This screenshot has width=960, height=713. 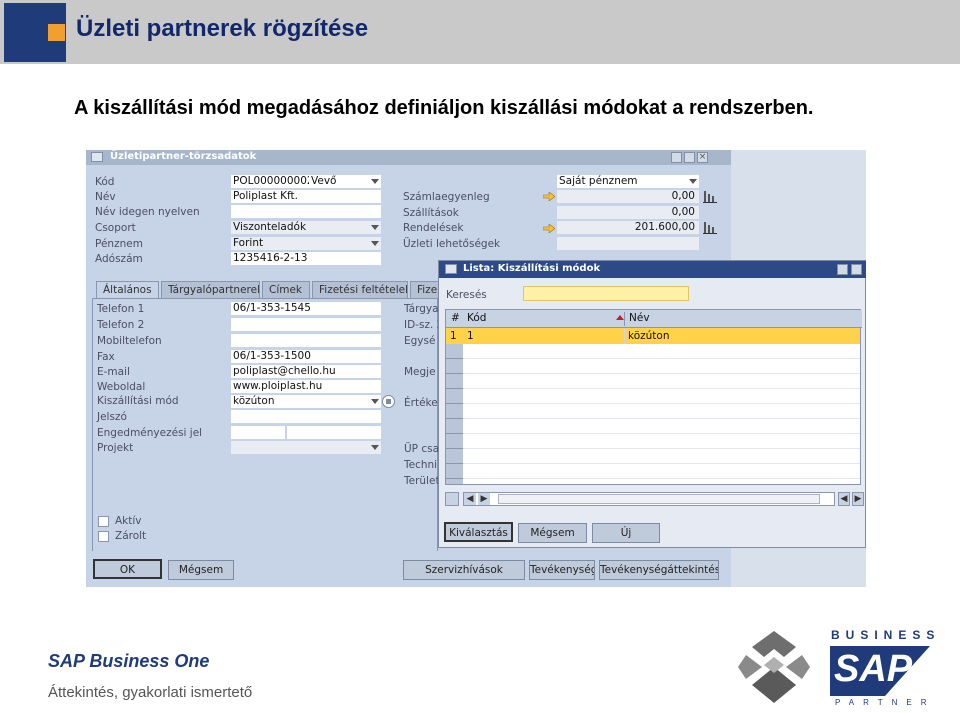 What do you see at coordinates (606, 293) in the screenshot?
I see `search-input` at bounding box center [606, 293].